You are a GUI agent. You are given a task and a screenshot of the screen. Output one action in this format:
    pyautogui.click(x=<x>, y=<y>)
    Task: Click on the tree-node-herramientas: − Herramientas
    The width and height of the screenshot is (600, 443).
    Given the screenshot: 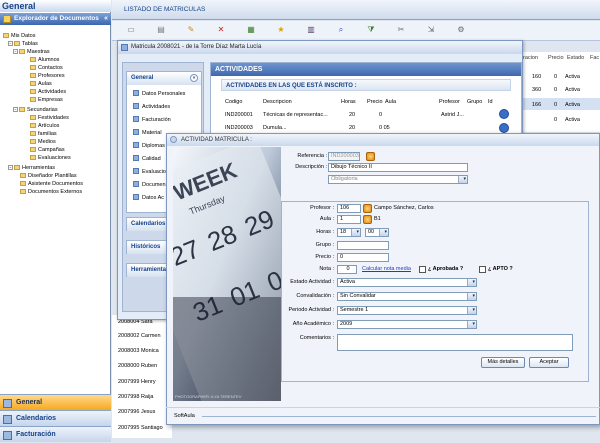 What is the action you would take?
    pyautogui.click(x=31, y=168)
    